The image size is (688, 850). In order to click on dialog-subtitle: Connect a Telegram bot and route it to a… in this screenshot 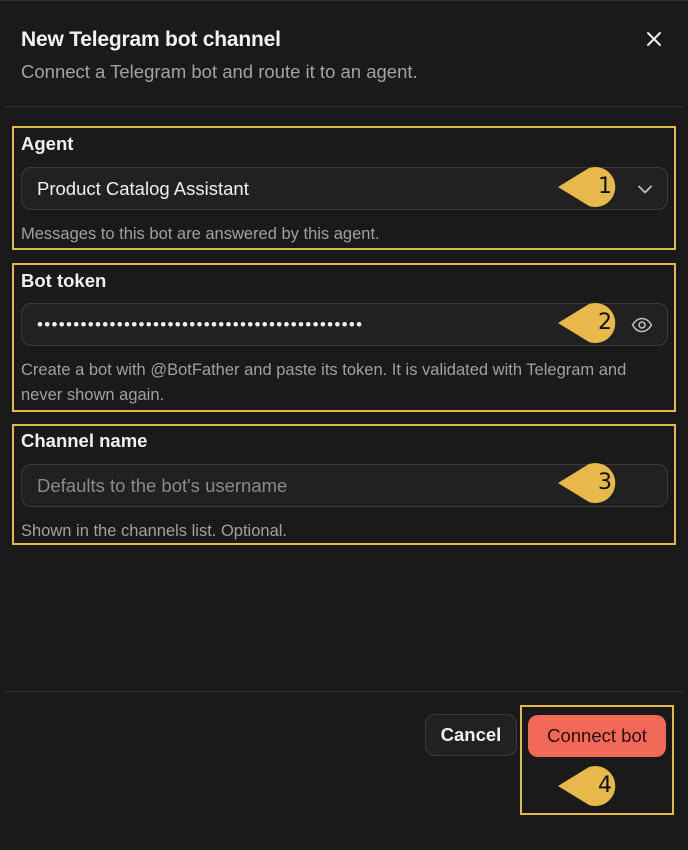, I will do `click(219, 71)`.